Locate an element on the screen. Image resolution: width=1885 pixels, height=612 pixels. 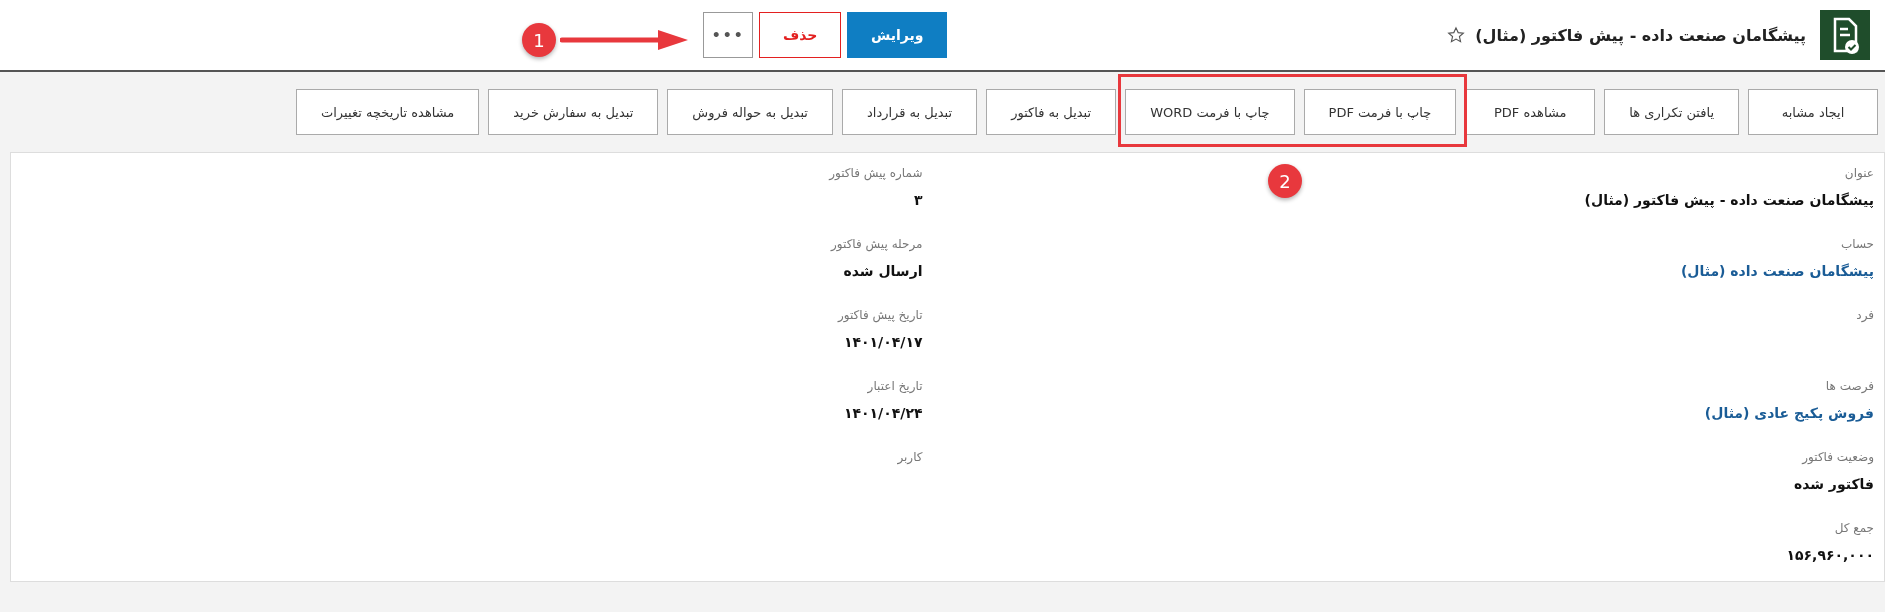
edit-button: ویرایش is located at coordinates (897, 35).